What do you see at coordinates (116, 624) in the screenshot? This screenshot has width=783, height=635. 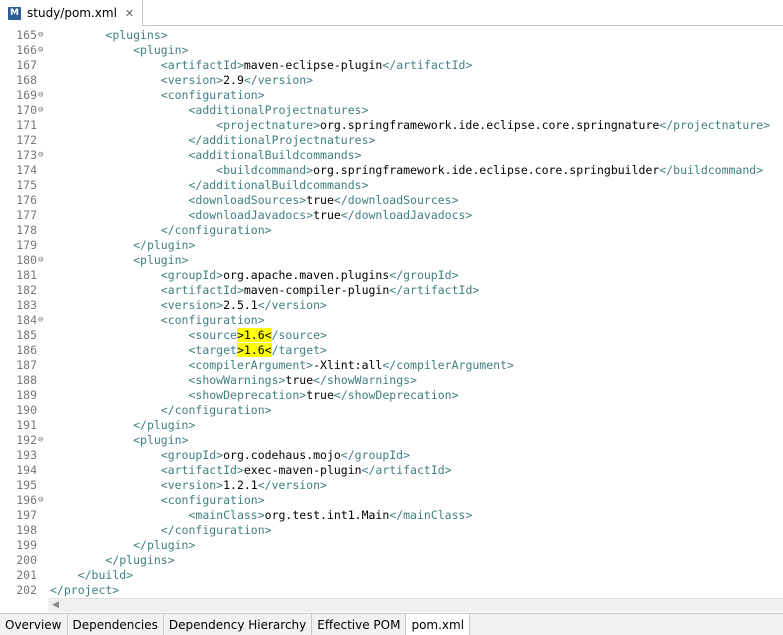 I see `tab-dependencies: Dependencies` at bounding box center [116, 624].